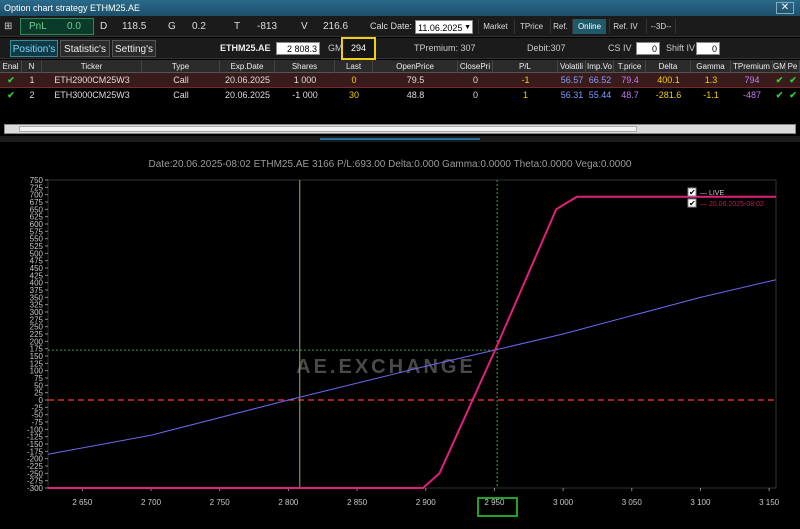  What do you see at coordinates (357, 502) in the screenshot?
I see `x-tick-label: 2 850` at bounding box center [357, 502].